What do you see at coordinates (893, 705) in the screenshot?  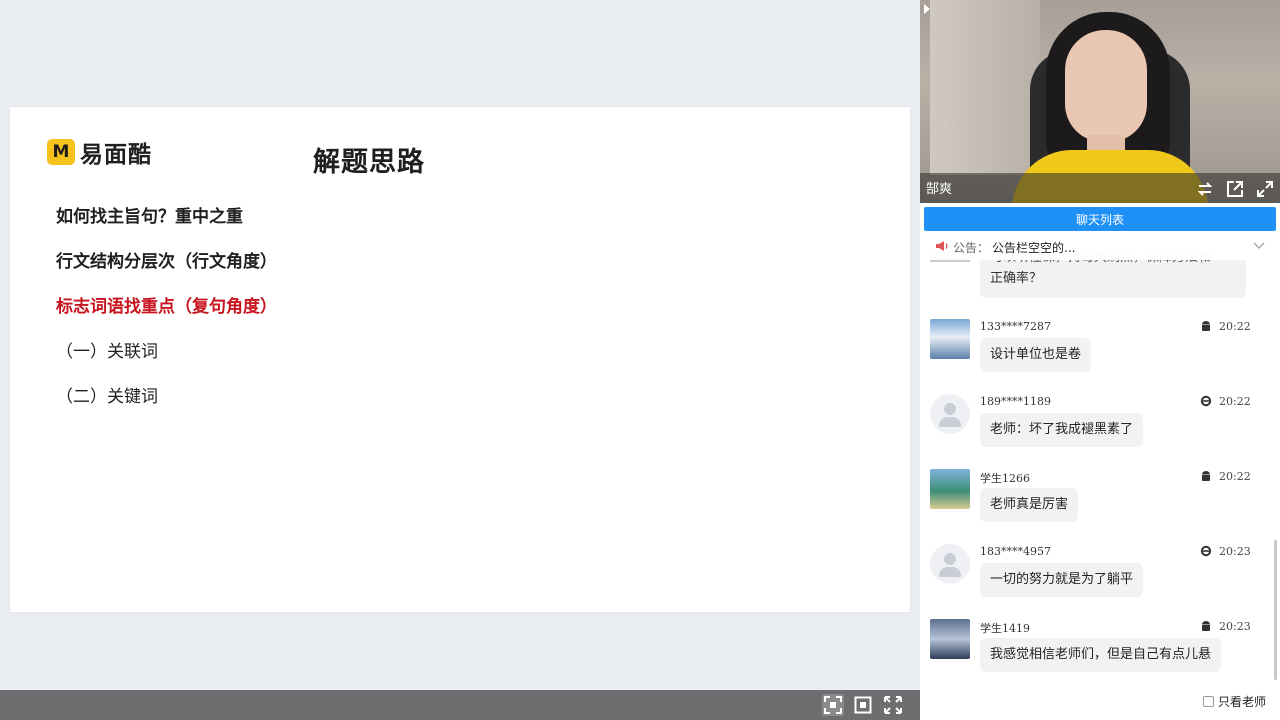 I see `fullscreen-icon` at bounding box center [893, 705].